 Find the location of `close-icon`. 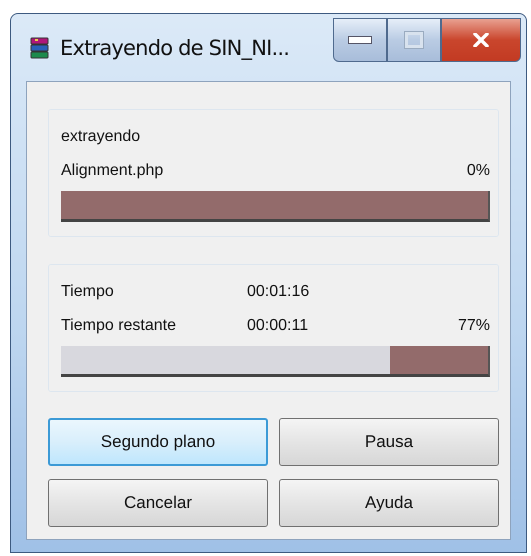

close-icon is located at coordinates (481, 40).